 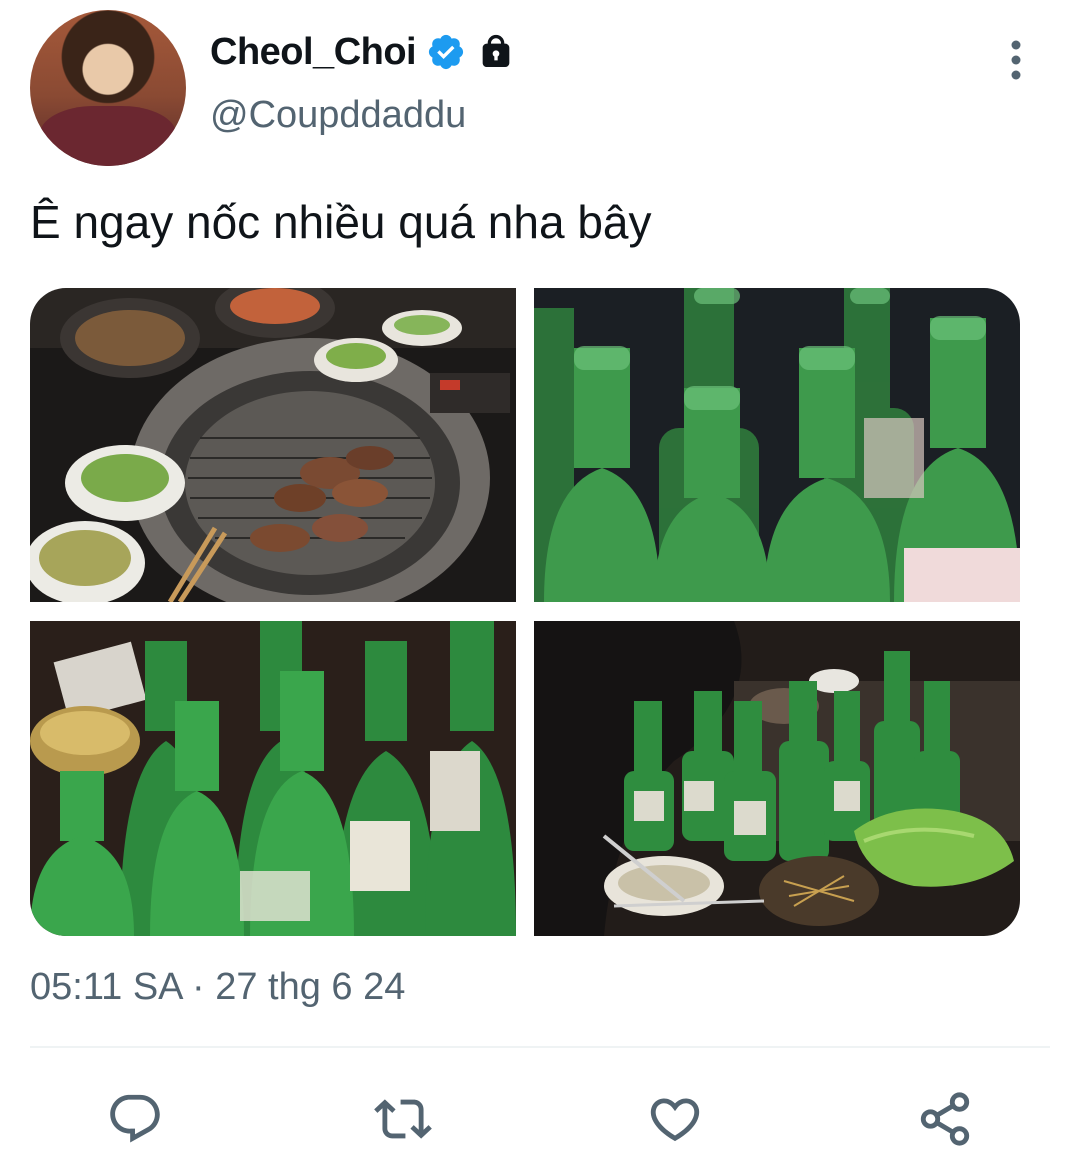 I want to click on green-soju-bottles-photo, so click(x=777, y=445).